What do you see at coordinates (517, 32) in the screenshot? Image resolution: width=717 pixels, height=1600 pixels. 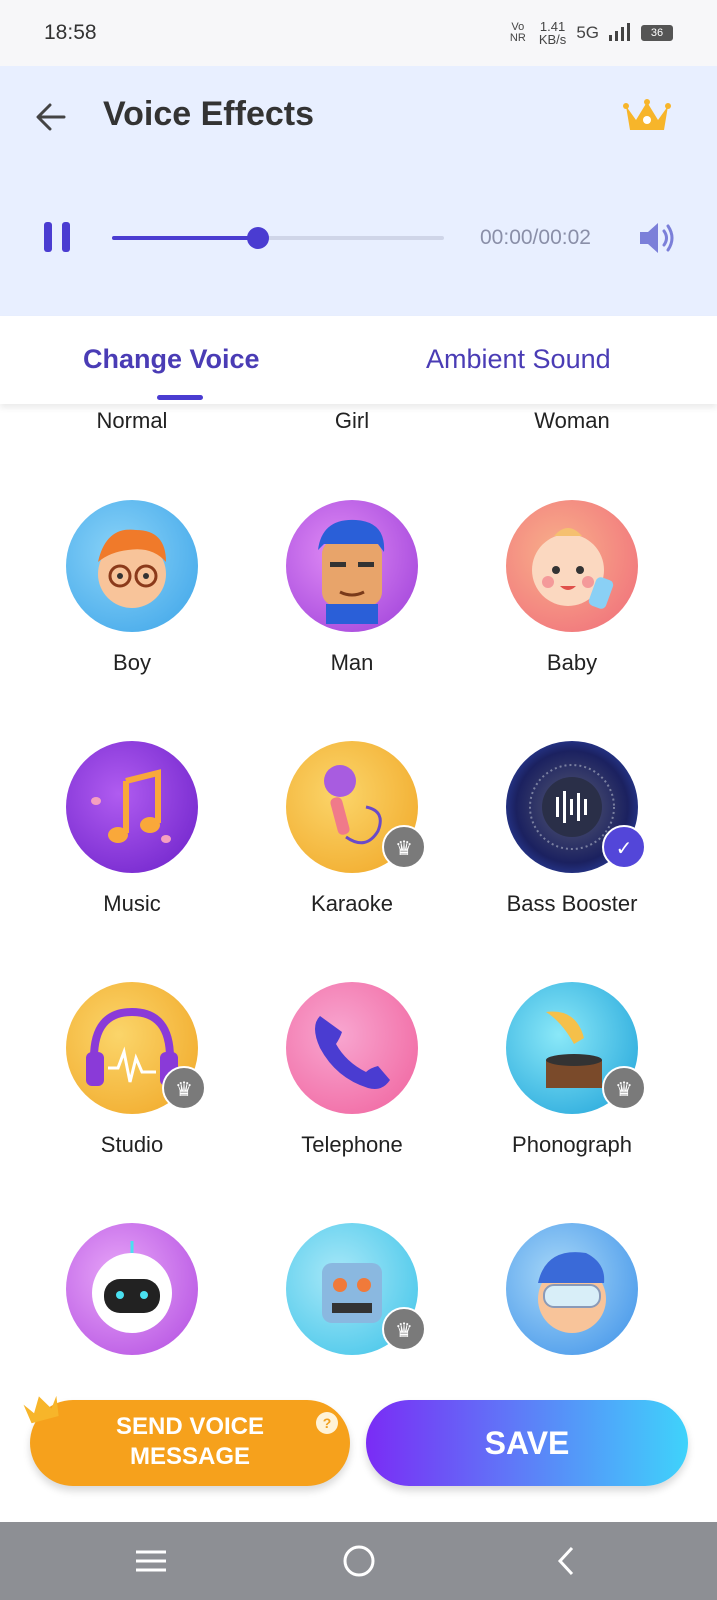 I see `volte-indicator: Vo NR` at bounding box center [517, 32].